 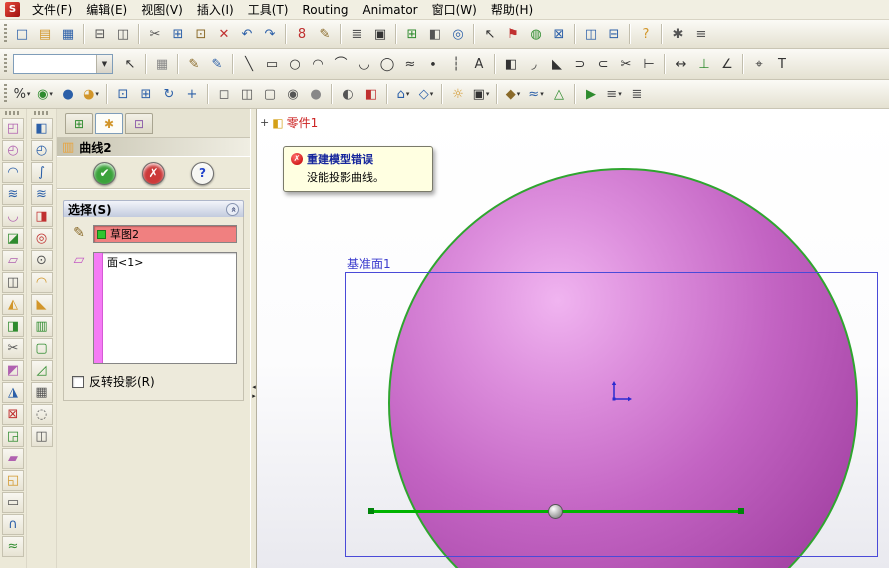 I want to click on print-preview-icon: ◫, so click(x=123, y=34).